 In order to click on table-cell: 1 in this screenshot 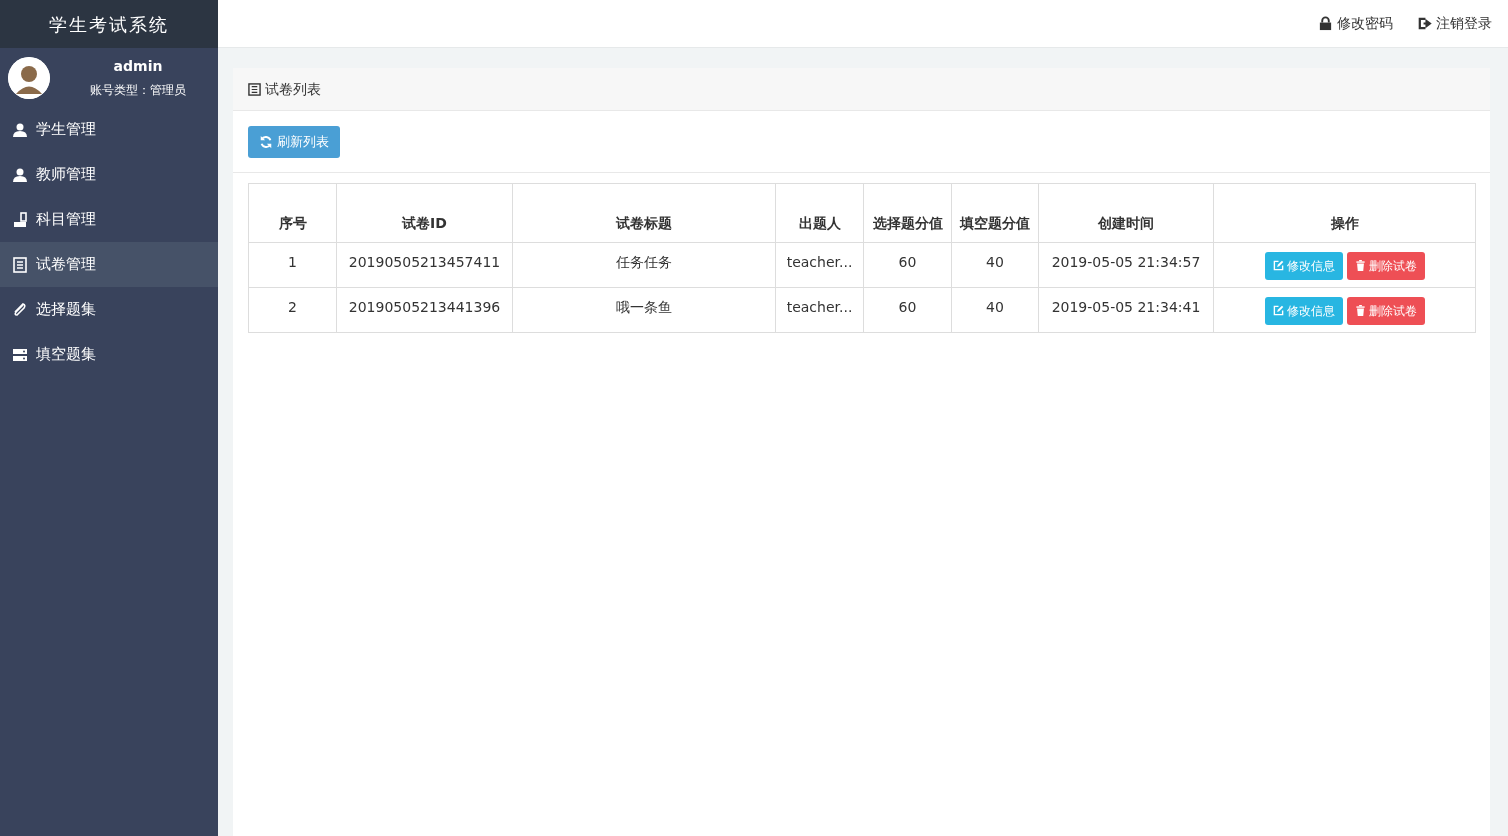, I will do `click(292, 264)`.